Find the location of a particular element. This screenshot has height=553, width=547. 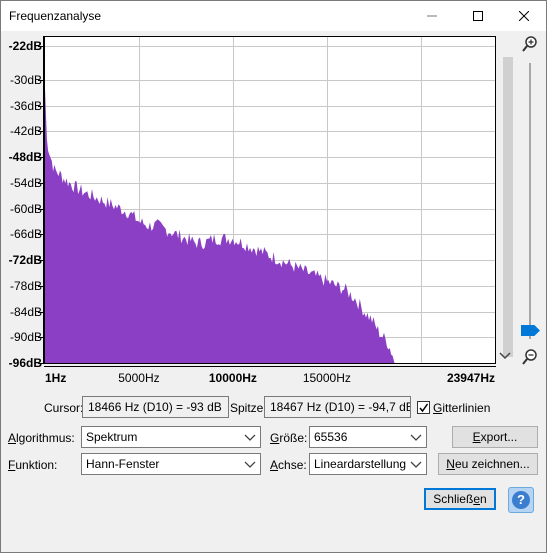

y-tick-label: -30dB is located at coordinates (25, 79).